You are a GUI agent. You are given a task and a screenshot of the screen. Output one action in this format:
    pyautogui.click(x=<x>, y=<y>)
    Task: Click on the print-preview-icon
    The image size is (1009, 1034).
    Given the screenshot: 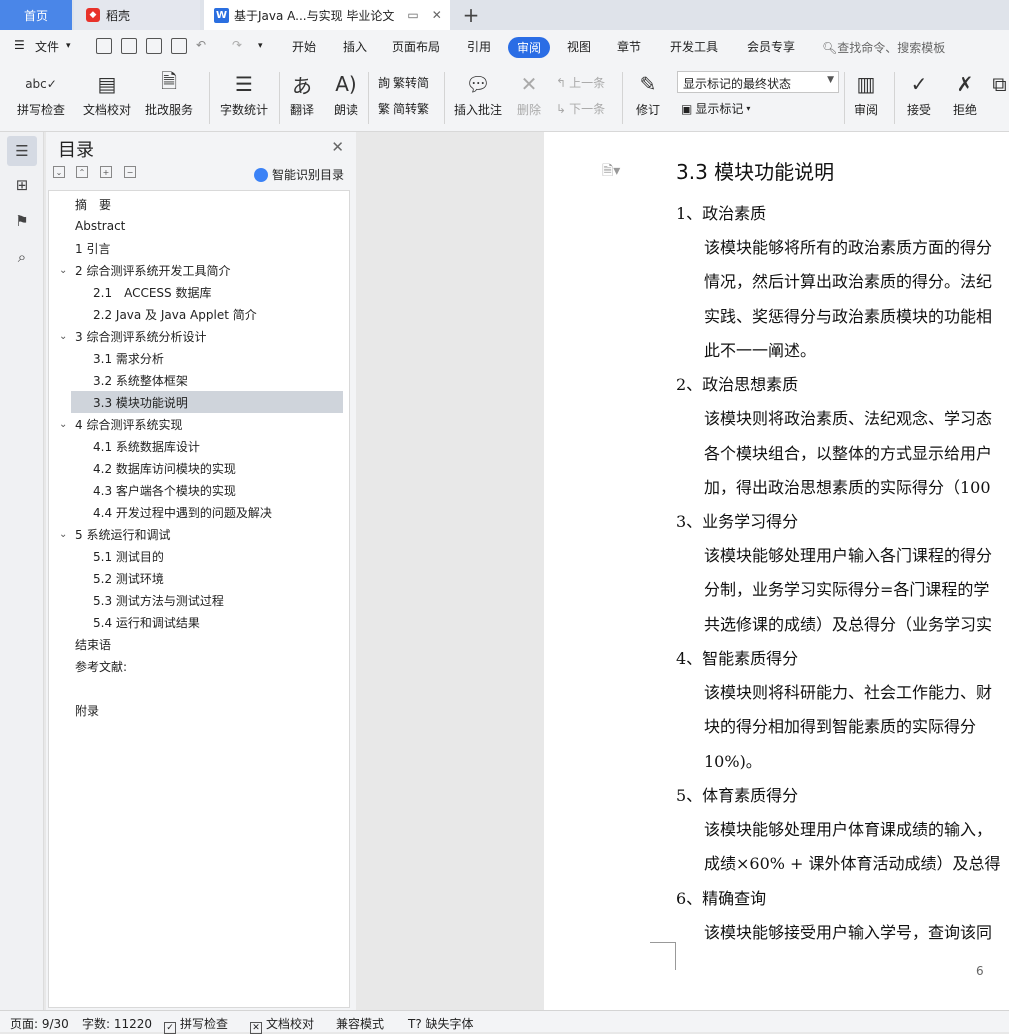 What is the action you would take?
    pyautogui.click(x=179, y=46)
    